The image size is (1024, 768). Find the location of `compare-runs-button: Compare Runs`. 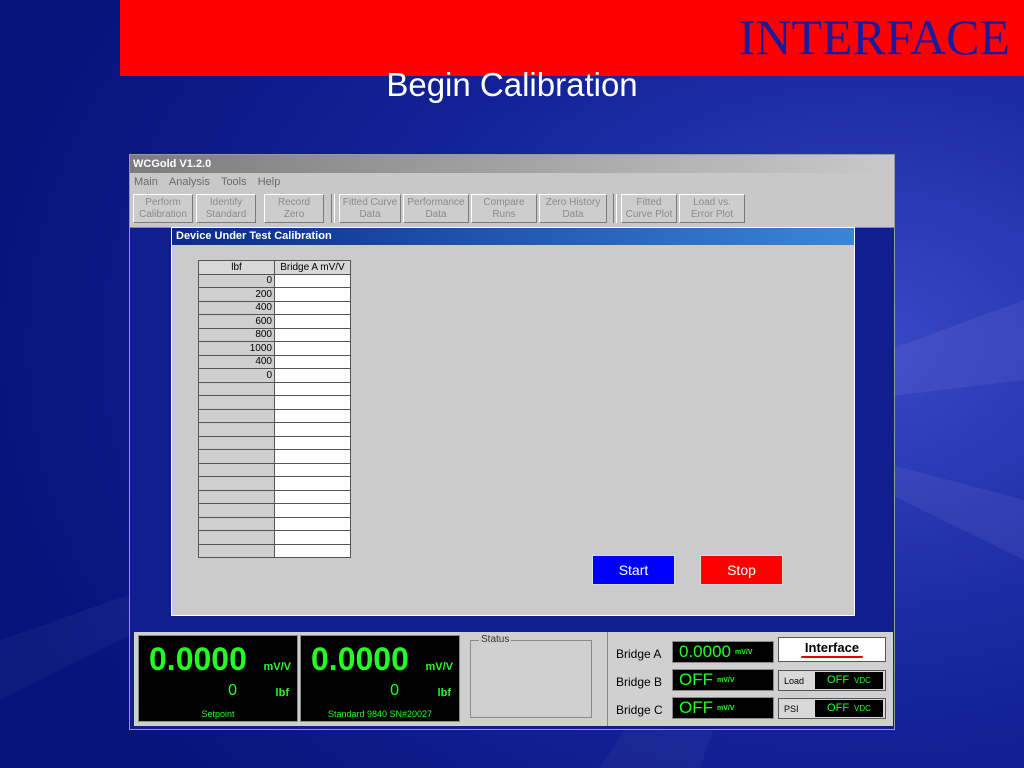

compare-runs-button: Compare Runs is located at coordinates (504, 208).